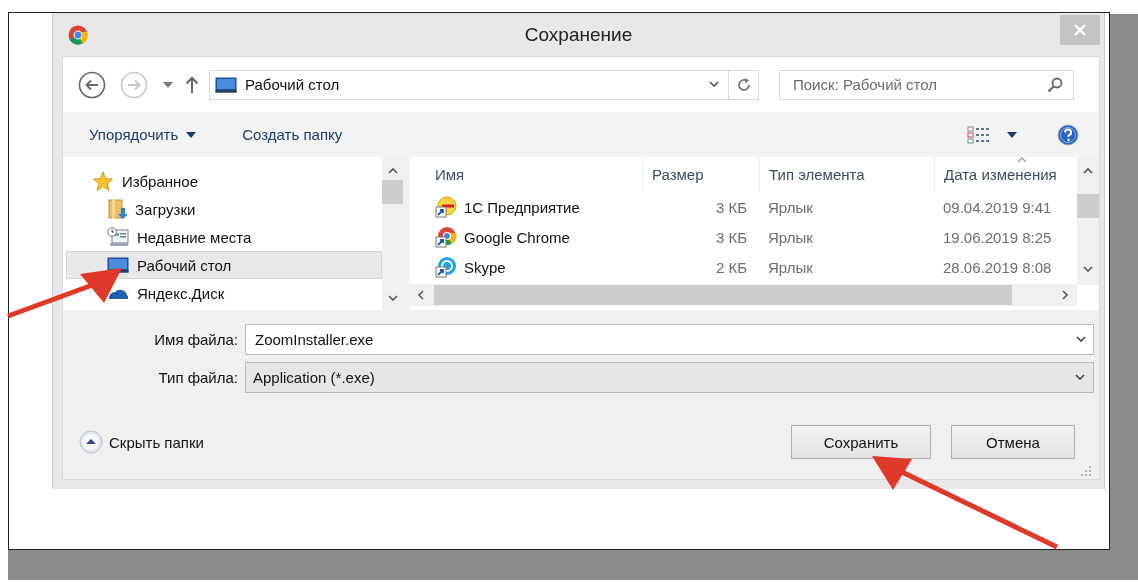  Describe the element at coordinates (91, 442) in the screenshot. I see `collapse-icon` at that location.